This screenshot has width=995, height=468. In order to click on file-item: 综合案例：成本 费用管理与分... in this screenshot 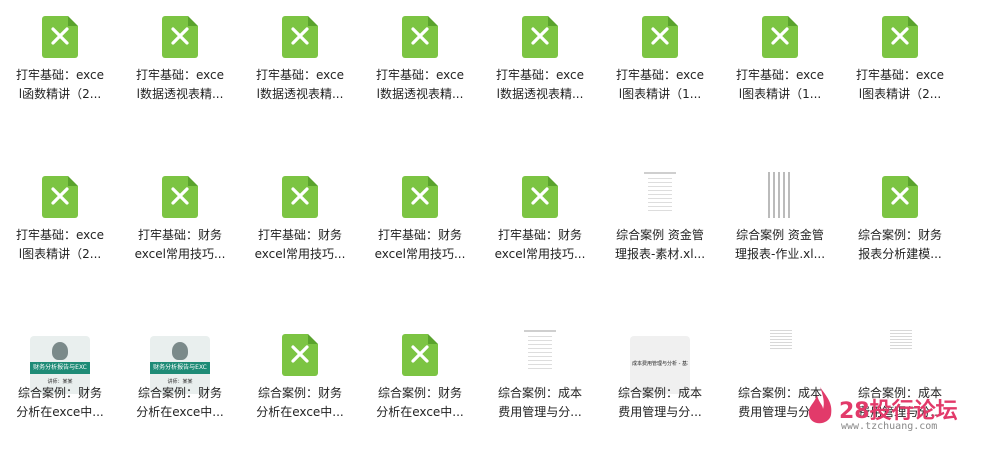, I will do `click(540, 393)`.